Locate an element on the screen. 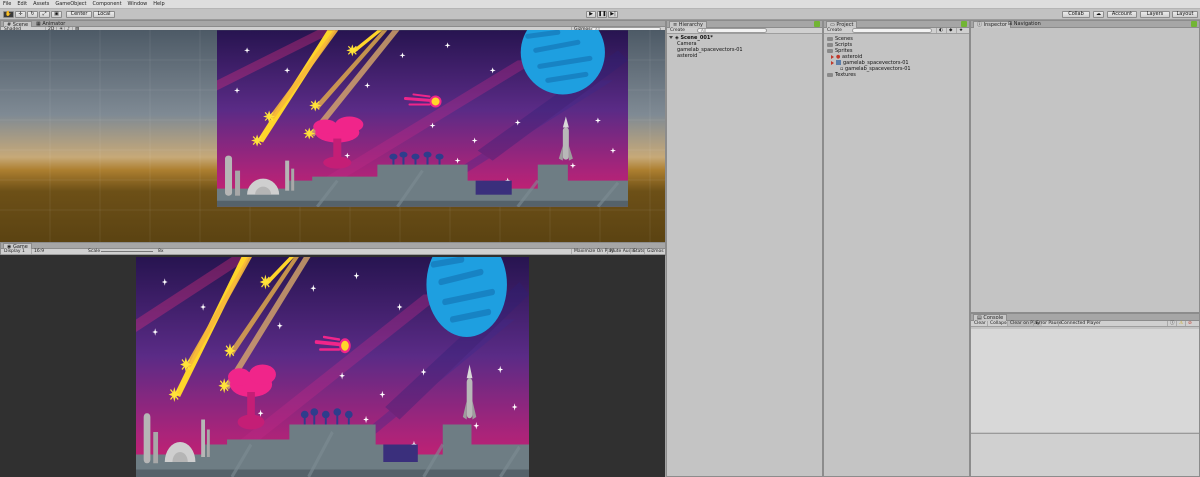  console-warning-filter: ⚠ is located at coordinates (1180, 323).